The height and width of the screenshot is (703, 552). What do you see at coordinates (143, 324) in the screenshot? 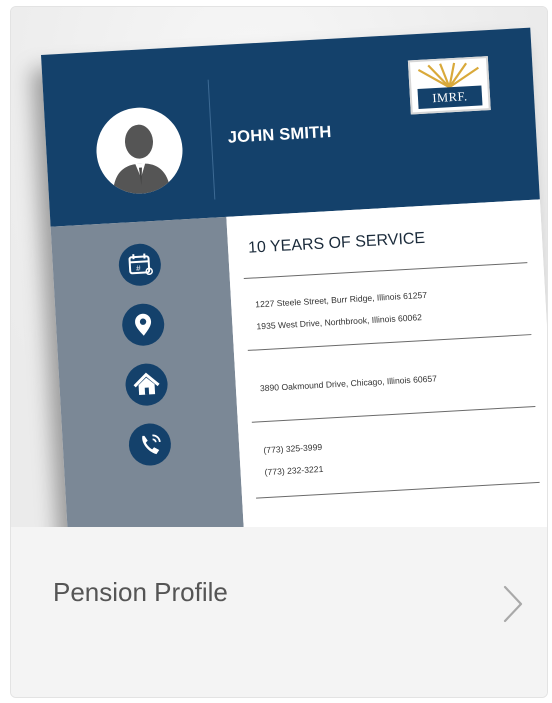
I see `location-pin-icon` at bounding box center [143, 324].